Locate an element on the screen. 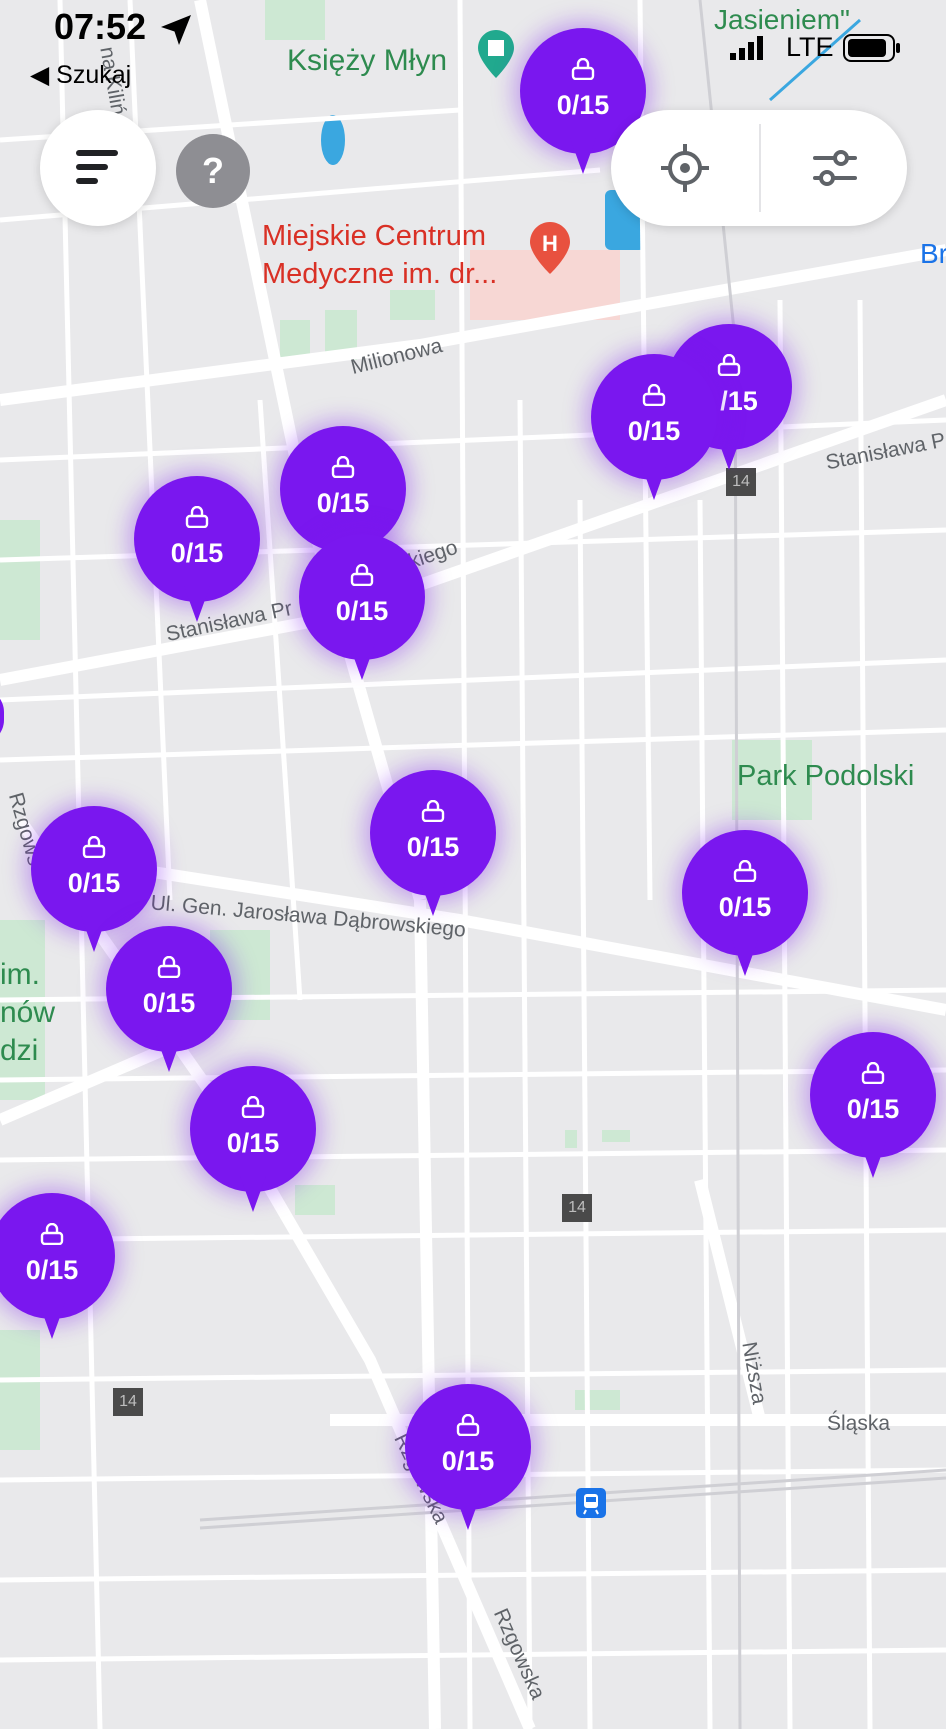 The height and width of the screenshot is (1729, 946). street-label-slaska: Śląska is located at coordinates (859, 1423).